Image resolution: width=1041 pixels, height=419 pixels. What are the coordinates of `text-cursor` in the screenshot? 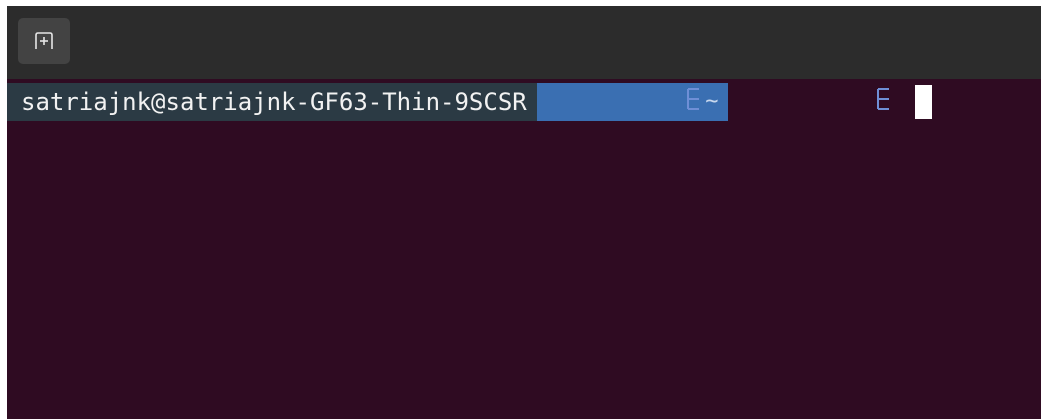 It's located at (923, 102).